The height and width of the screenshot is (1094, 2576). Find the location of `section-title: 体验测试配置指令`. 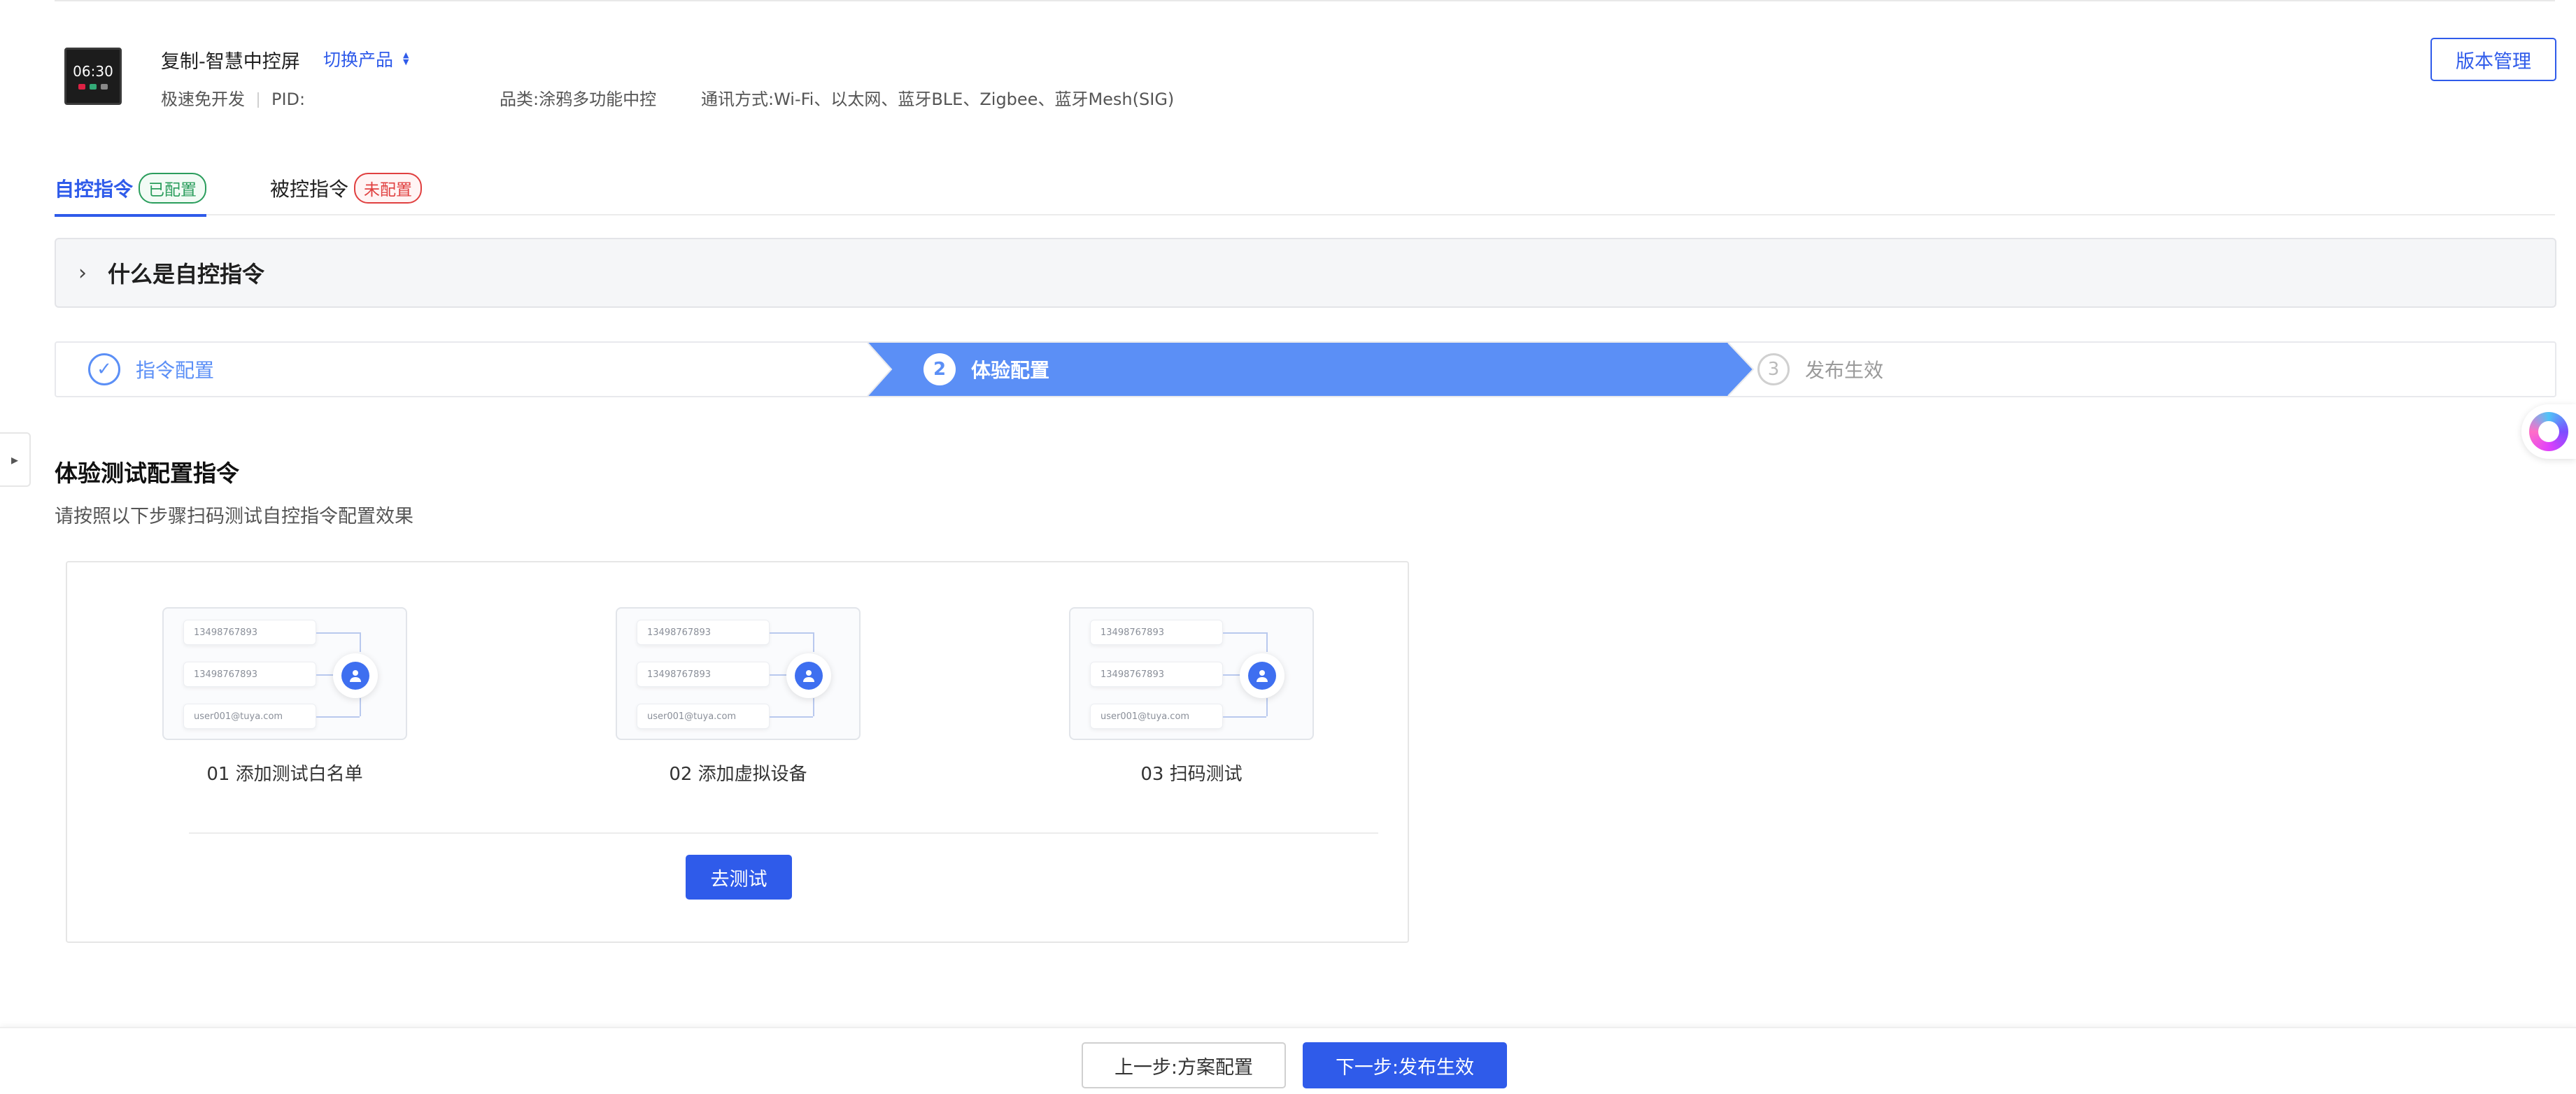

section-title: 体验测试配置指令 is located at coordinates (147, 473).